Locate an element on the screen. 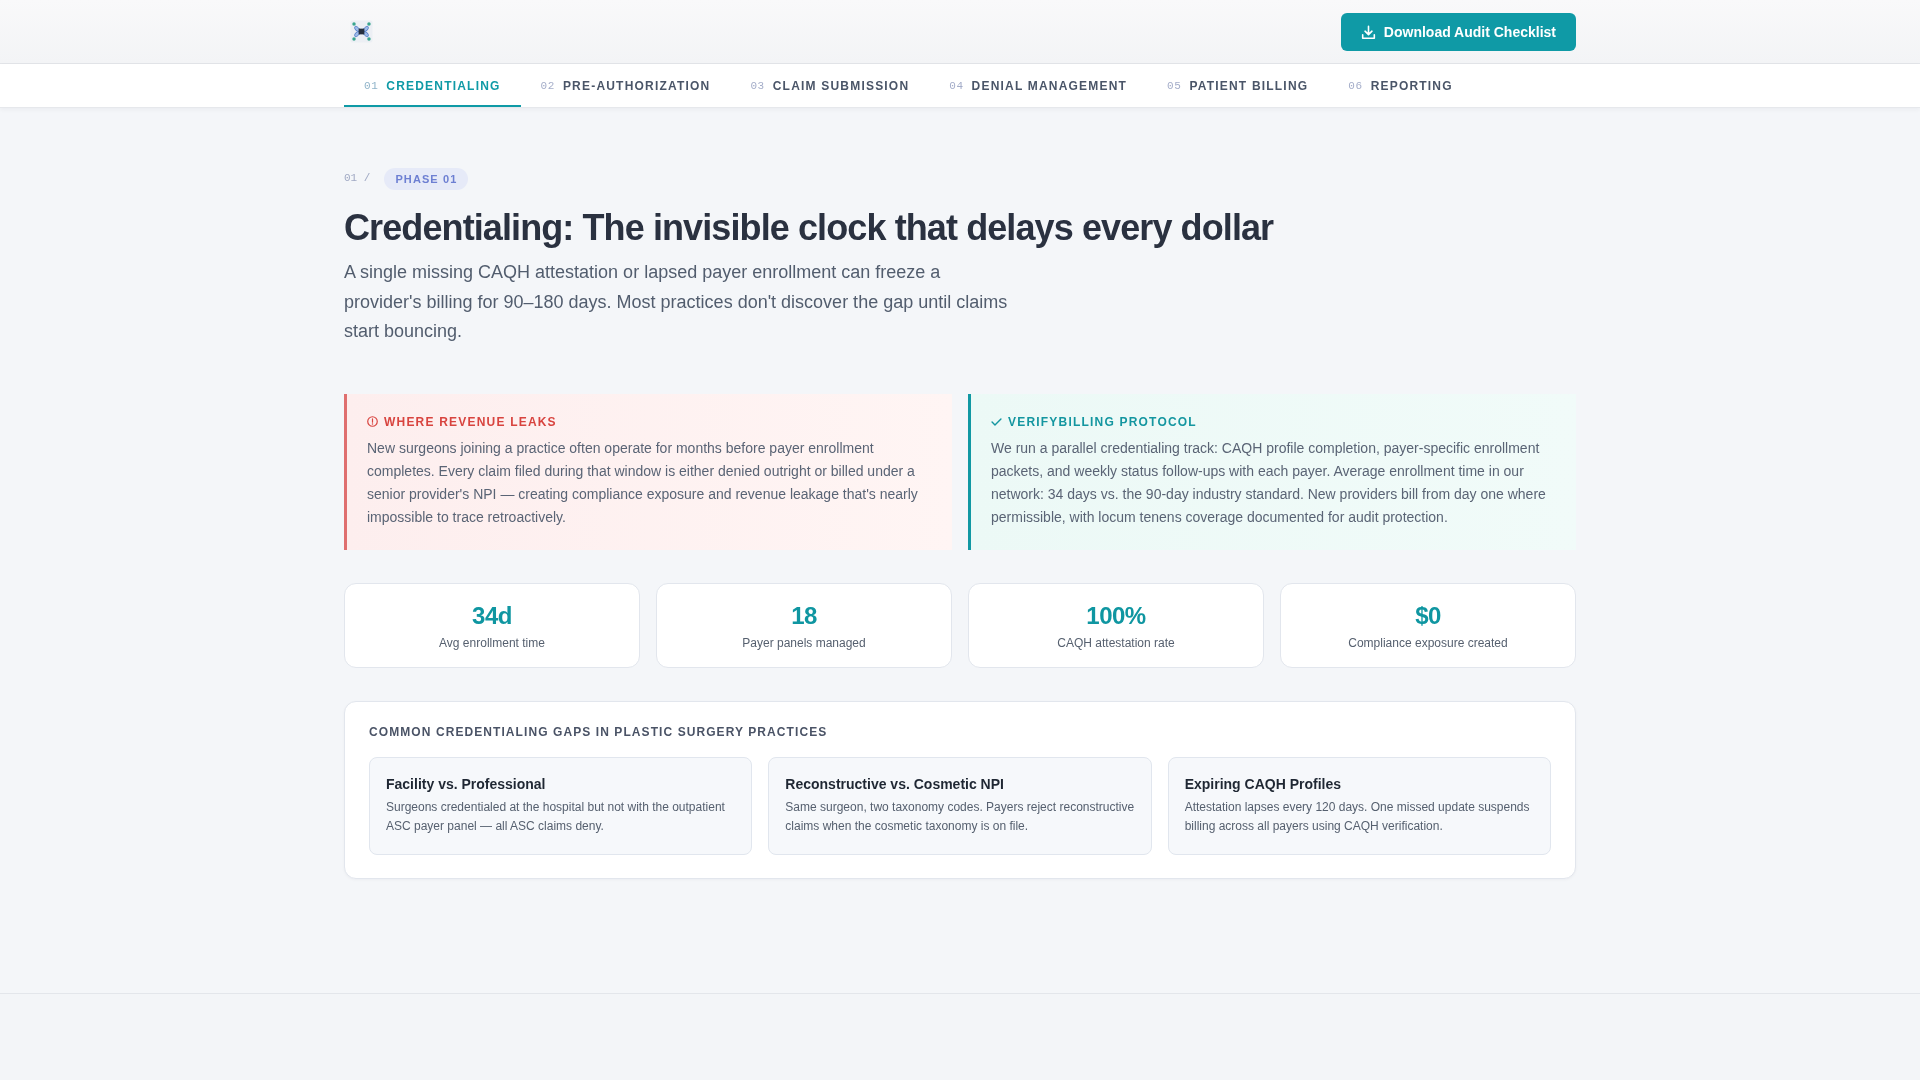  nav-tab: 04 DENIAL MANAGEMENT is located at coordinates (1038, 85).